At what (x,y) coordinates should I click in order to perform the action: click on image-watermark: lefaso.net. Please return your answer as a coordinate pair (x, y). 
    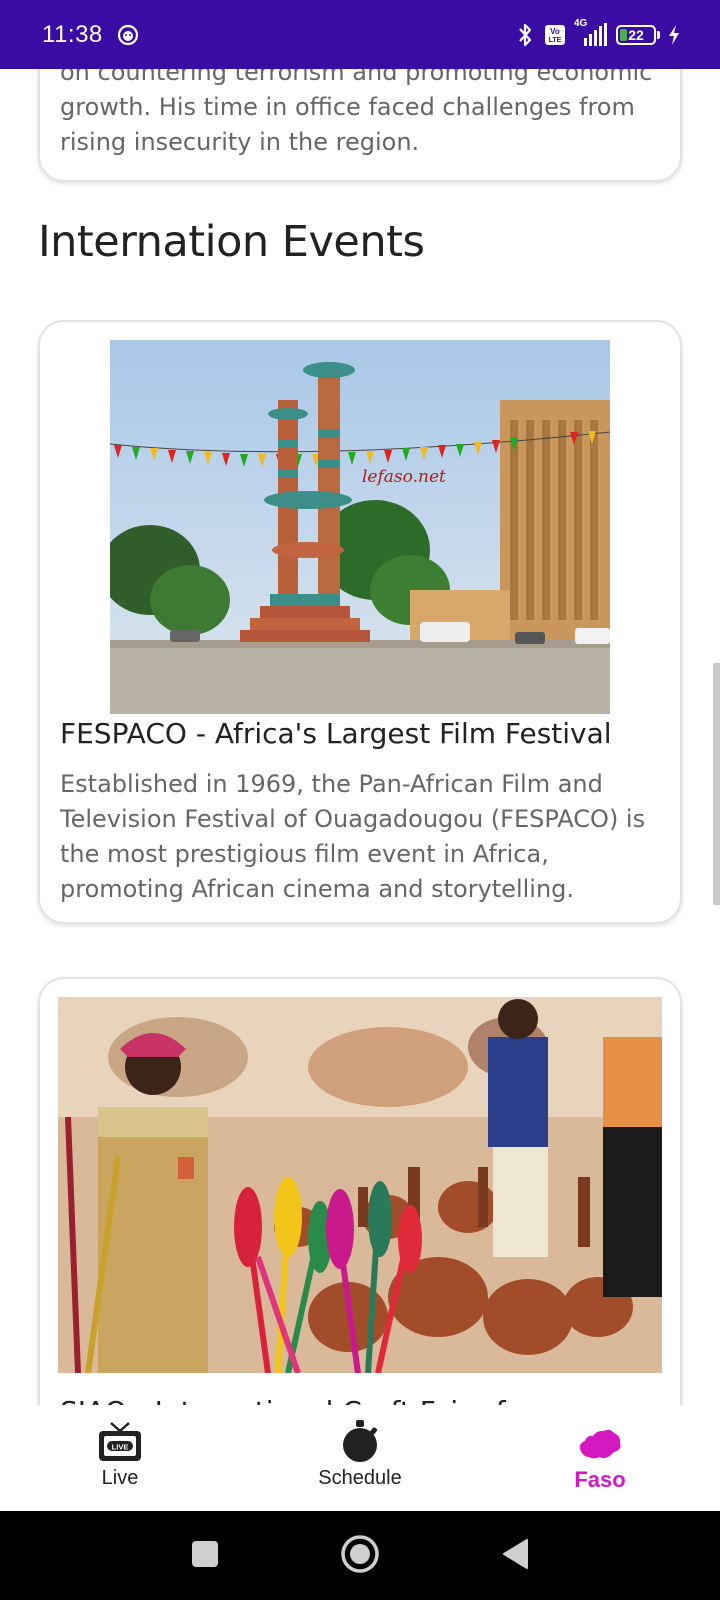
    Looking at the image, I should click on (404, 477).